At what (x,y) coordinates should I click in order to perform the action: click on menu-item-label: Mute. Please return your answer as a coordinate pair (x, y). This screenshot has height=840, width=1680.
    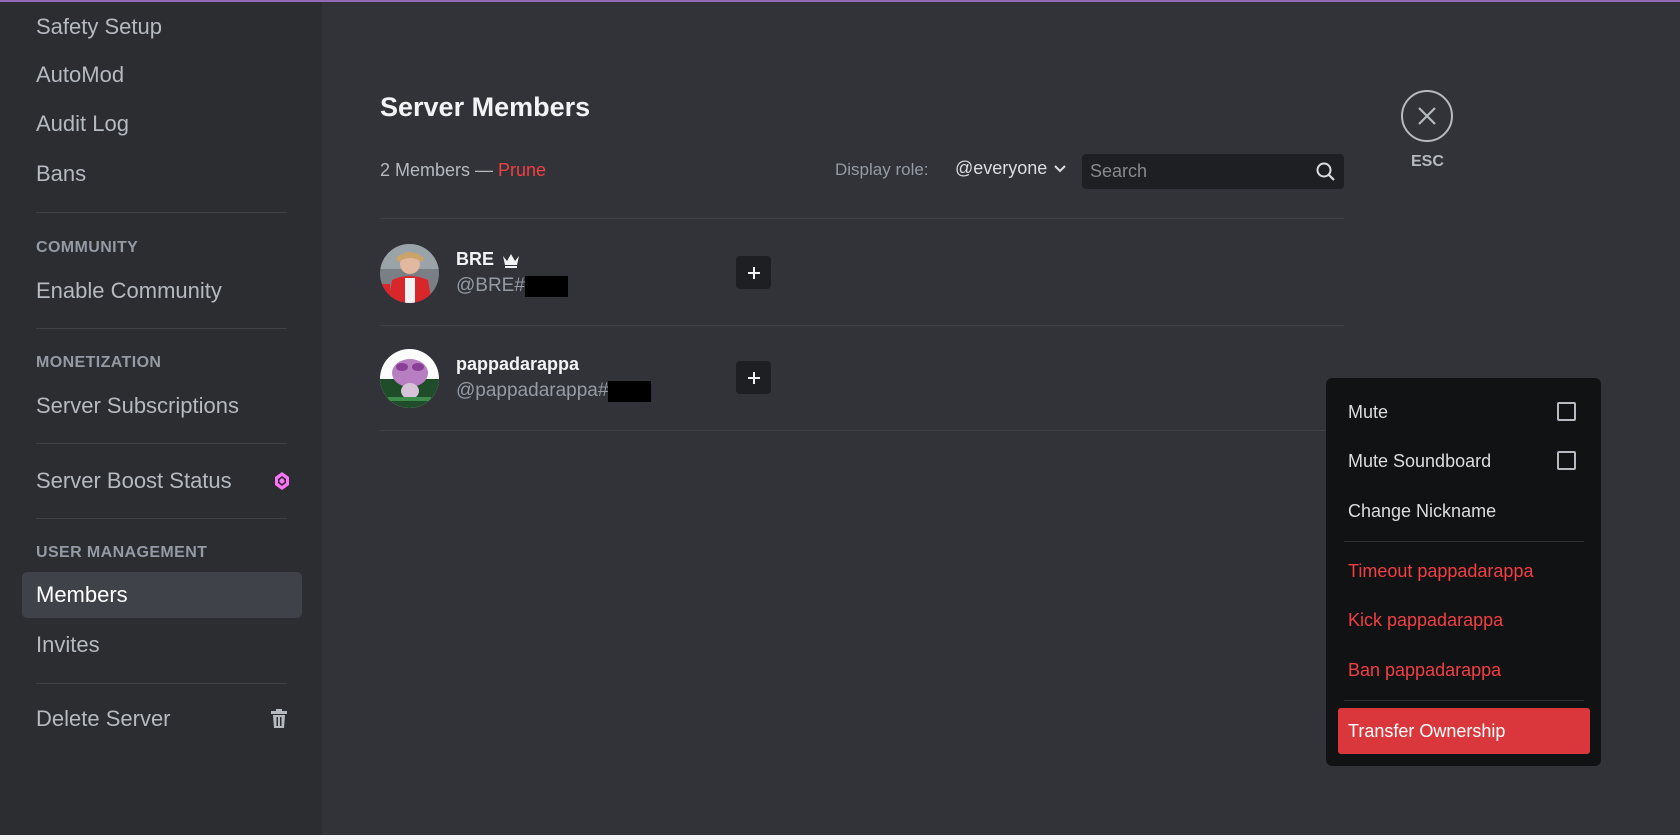
    Looking at the image, I should click on (1368, 411).